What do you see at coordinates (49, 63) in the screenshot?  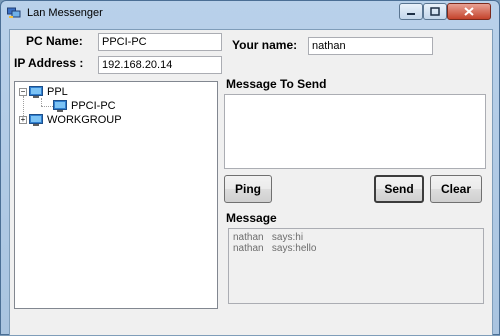 I see `ip-address-label: IP Address :` at bounding box center [49, 63].